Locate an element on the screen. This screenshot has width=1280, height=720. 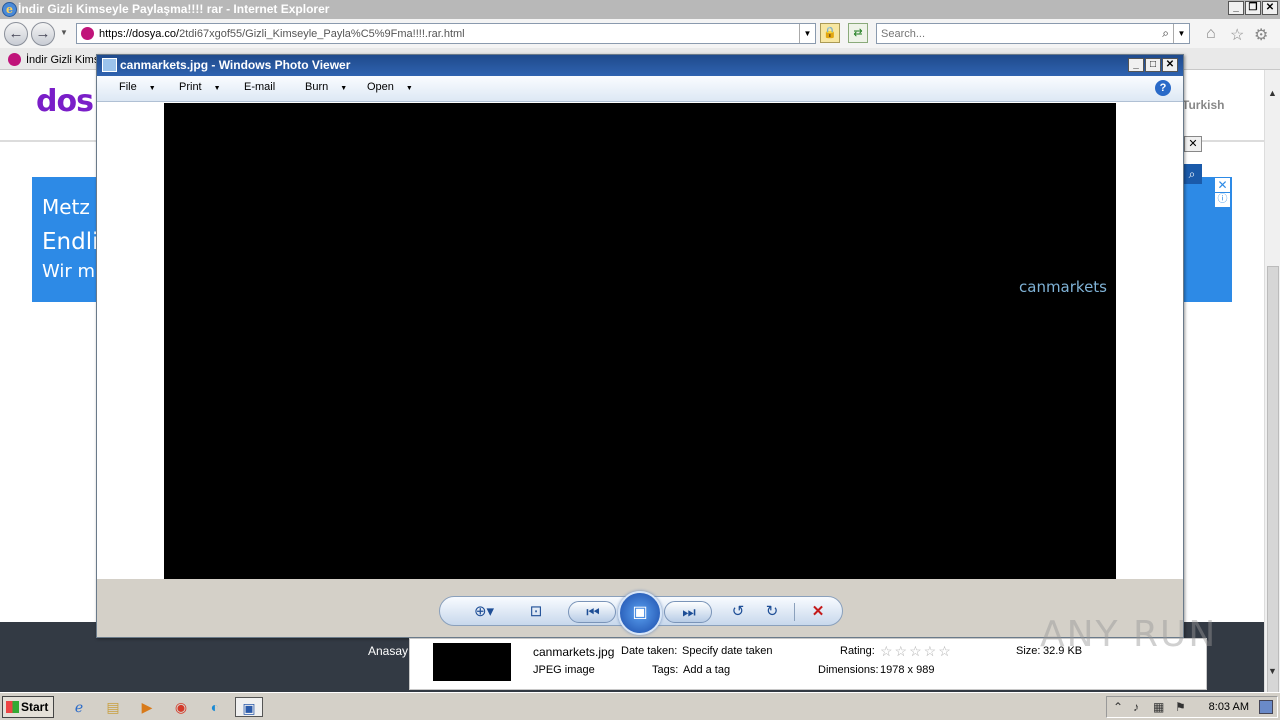
photo-viewer-controls-area: ⊕▾ ⊡ ⏮ ▣ ⏭ ↺ ↻ ✕ is located at coordinates (640, 608).